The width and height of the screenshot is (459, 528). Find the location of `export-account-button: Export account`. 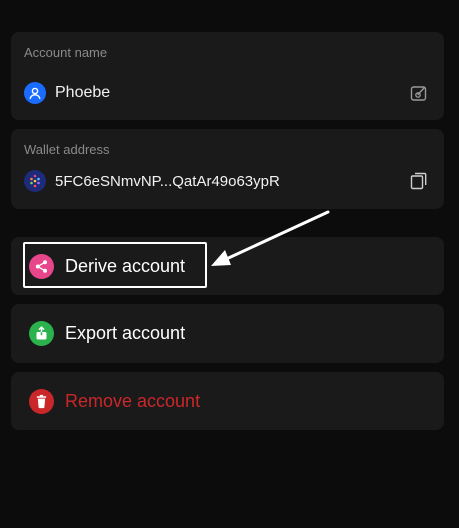

export-account-button: Export account is located at coordinates (227, 333).